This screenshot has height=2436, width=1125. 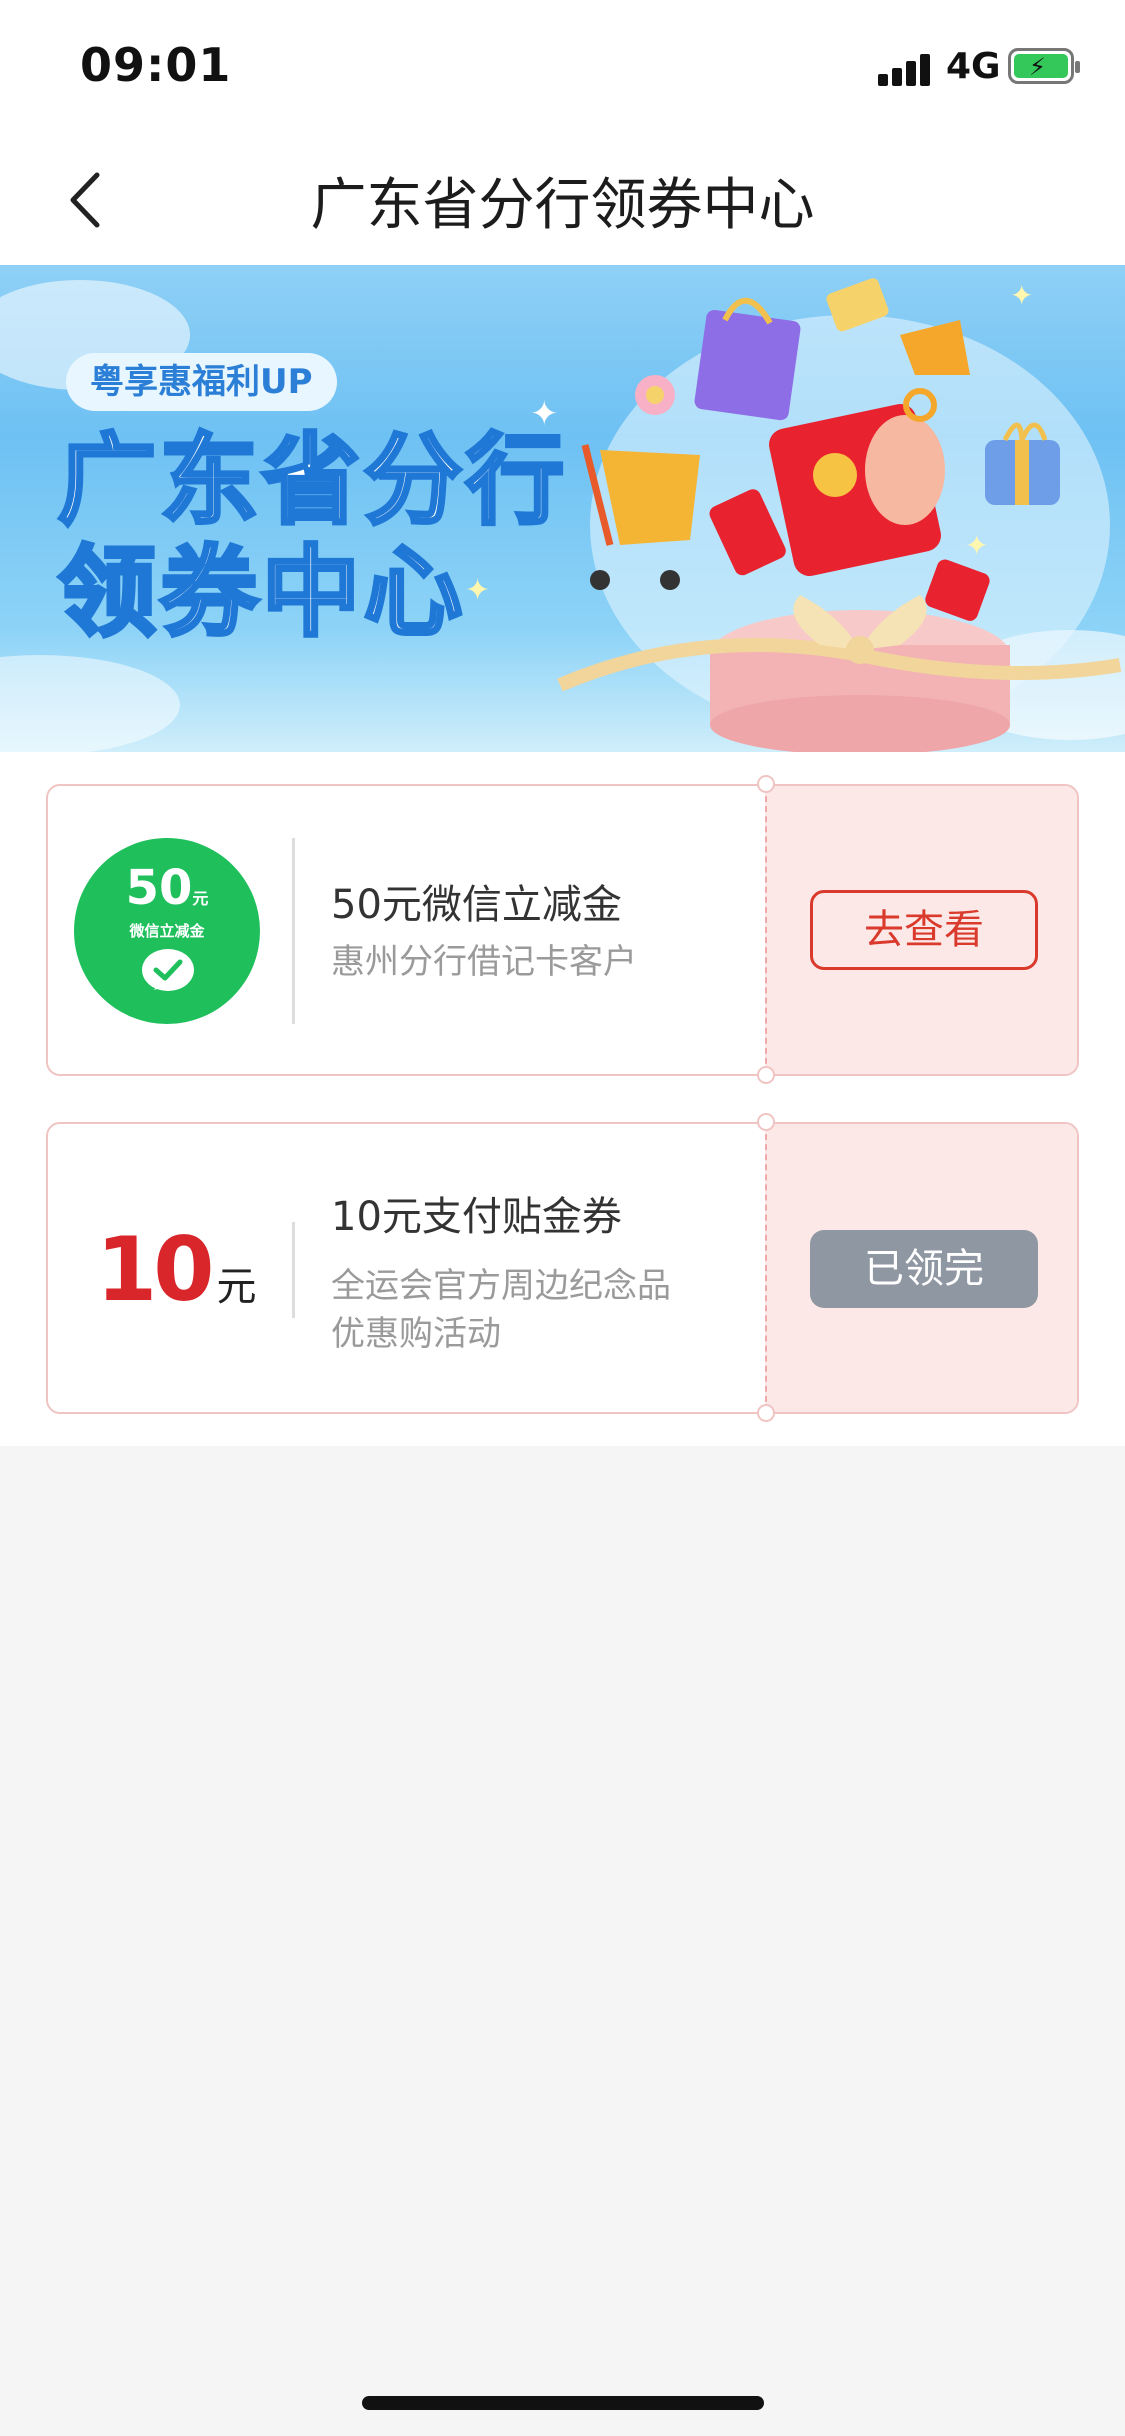 I want to click on badge-unit: 元, so click(x=200, y=898).